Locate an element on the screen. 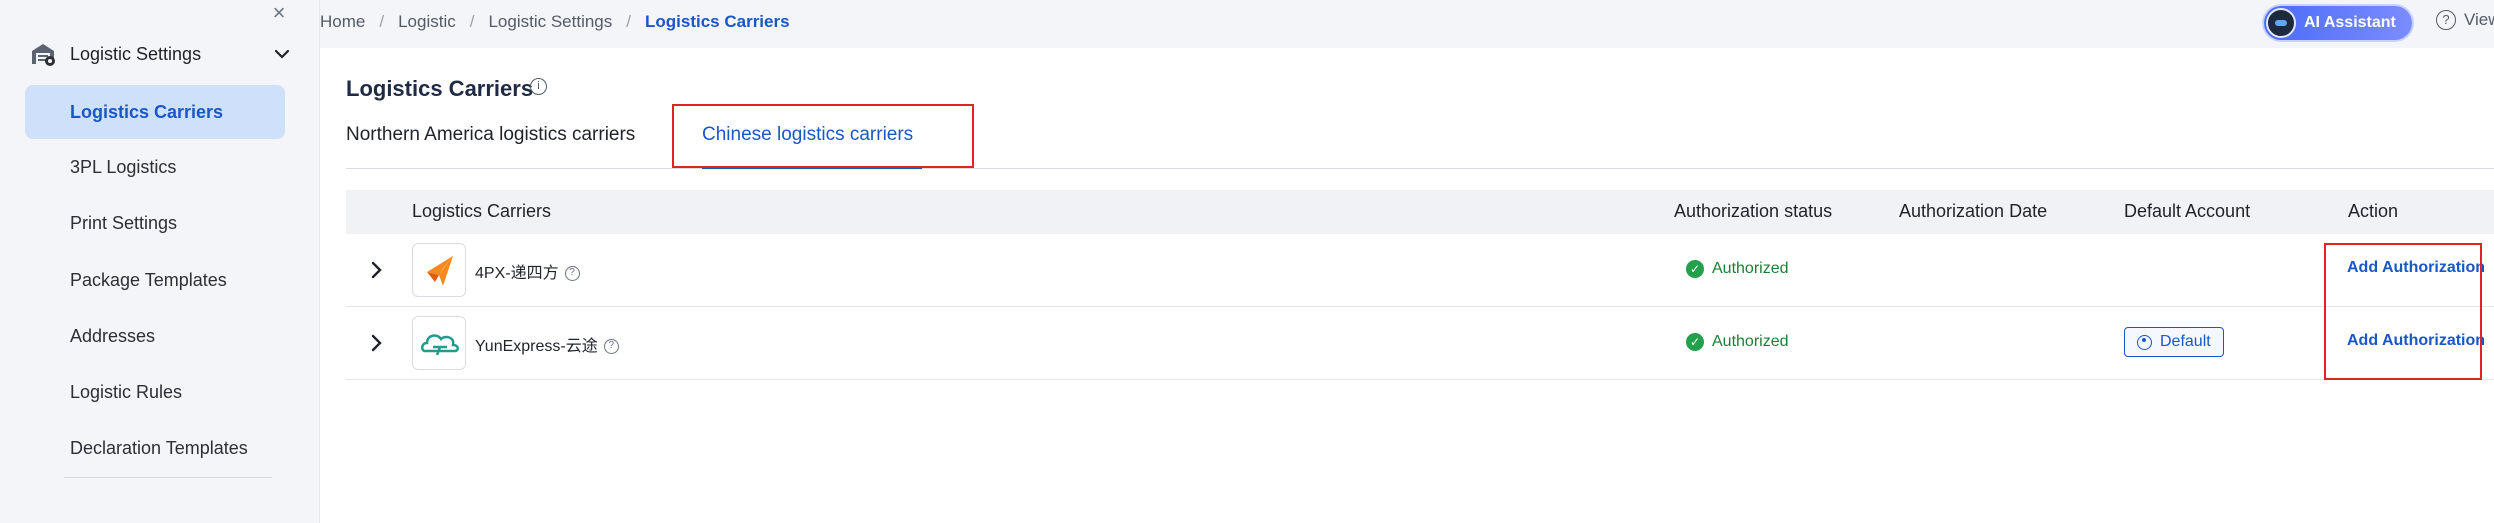 This screenshot has width=2494, height=523. ai-assistant-button: AI Assistant is located at coordinates (2338, 23).